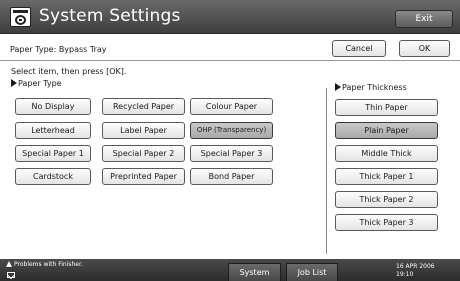 This screenshot has width=460, height=281. Describe the element at coordinates (53, 176) in the screenshot. I see `paper-type-option: Cardstock` at that location.